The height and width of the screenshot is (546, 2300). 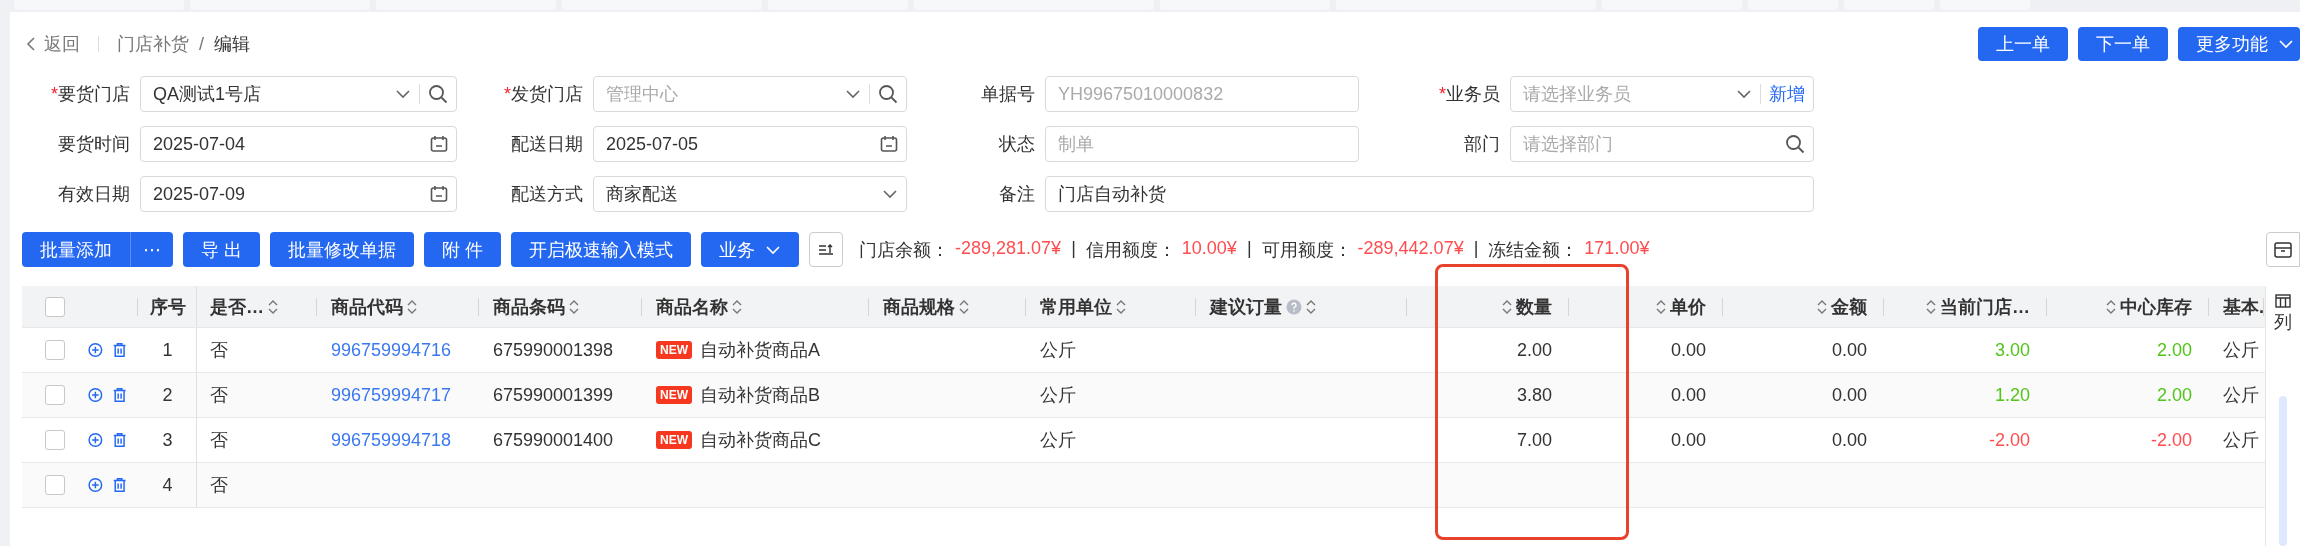 I want to click on select-field: 管理中心, so click(x=750, y=94).